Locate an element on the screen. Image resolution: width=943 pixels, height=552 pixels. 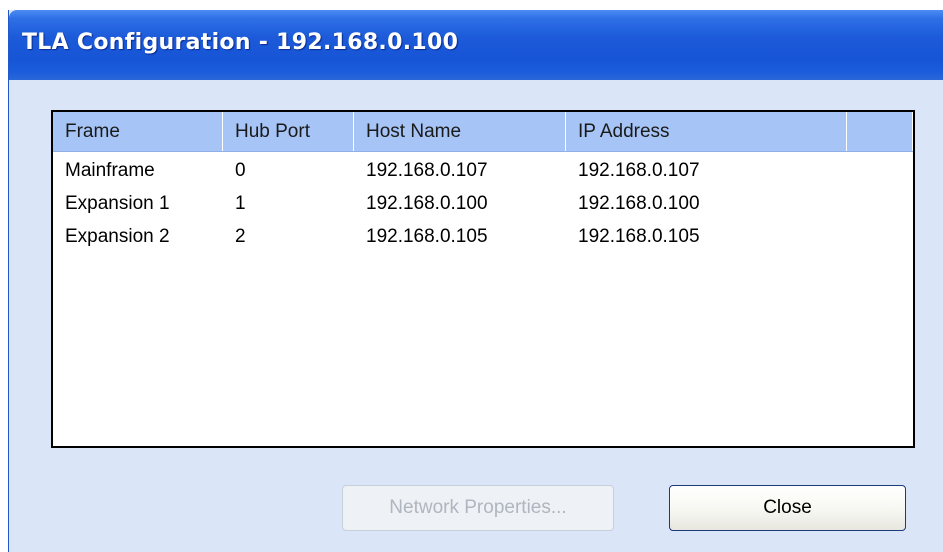
list-header: Frame Hub Port Host Name IP Address is located at coordinates (483, 132).